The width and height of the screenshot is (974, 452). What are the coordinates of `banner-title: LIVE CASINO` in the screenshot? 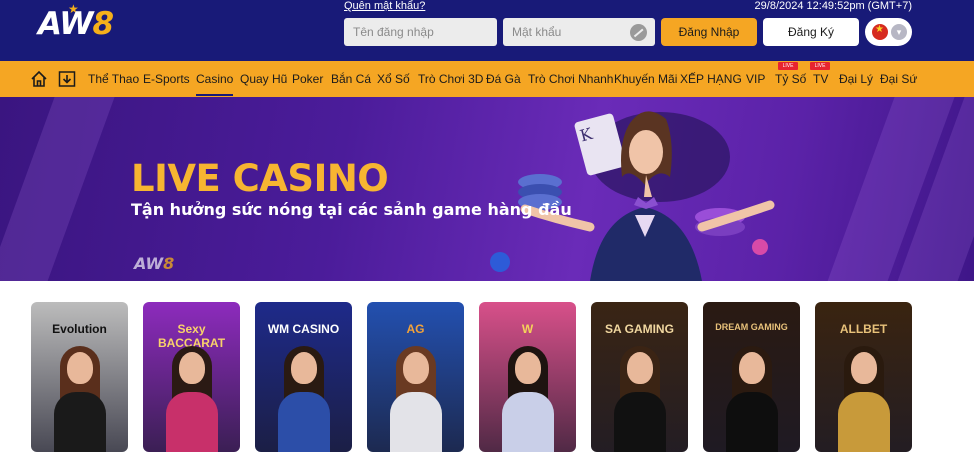 It's located at (260, 178).